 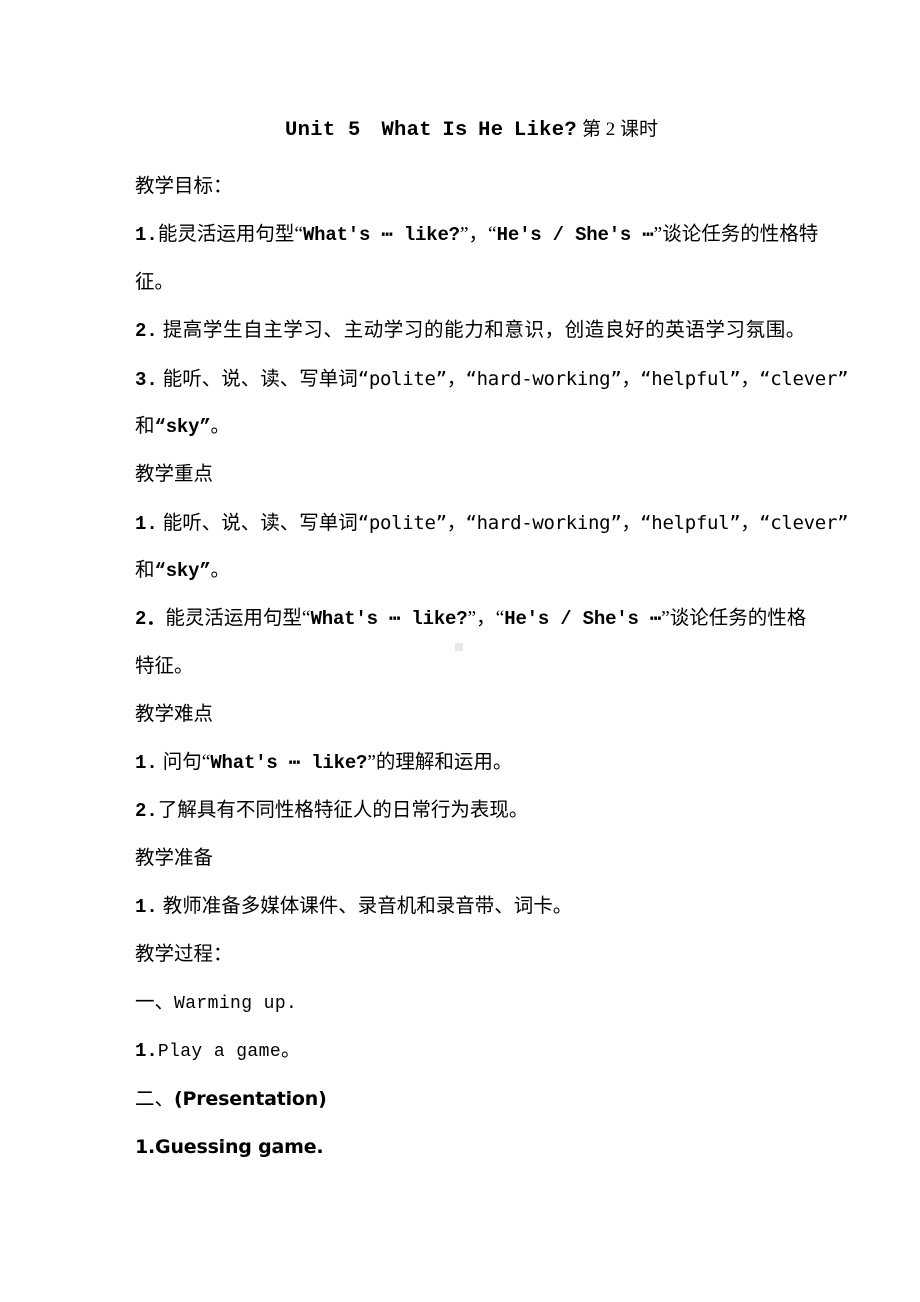 I want to click on keypoint-2-tail: 谈论任务的性格, so click(x=738, y=618).